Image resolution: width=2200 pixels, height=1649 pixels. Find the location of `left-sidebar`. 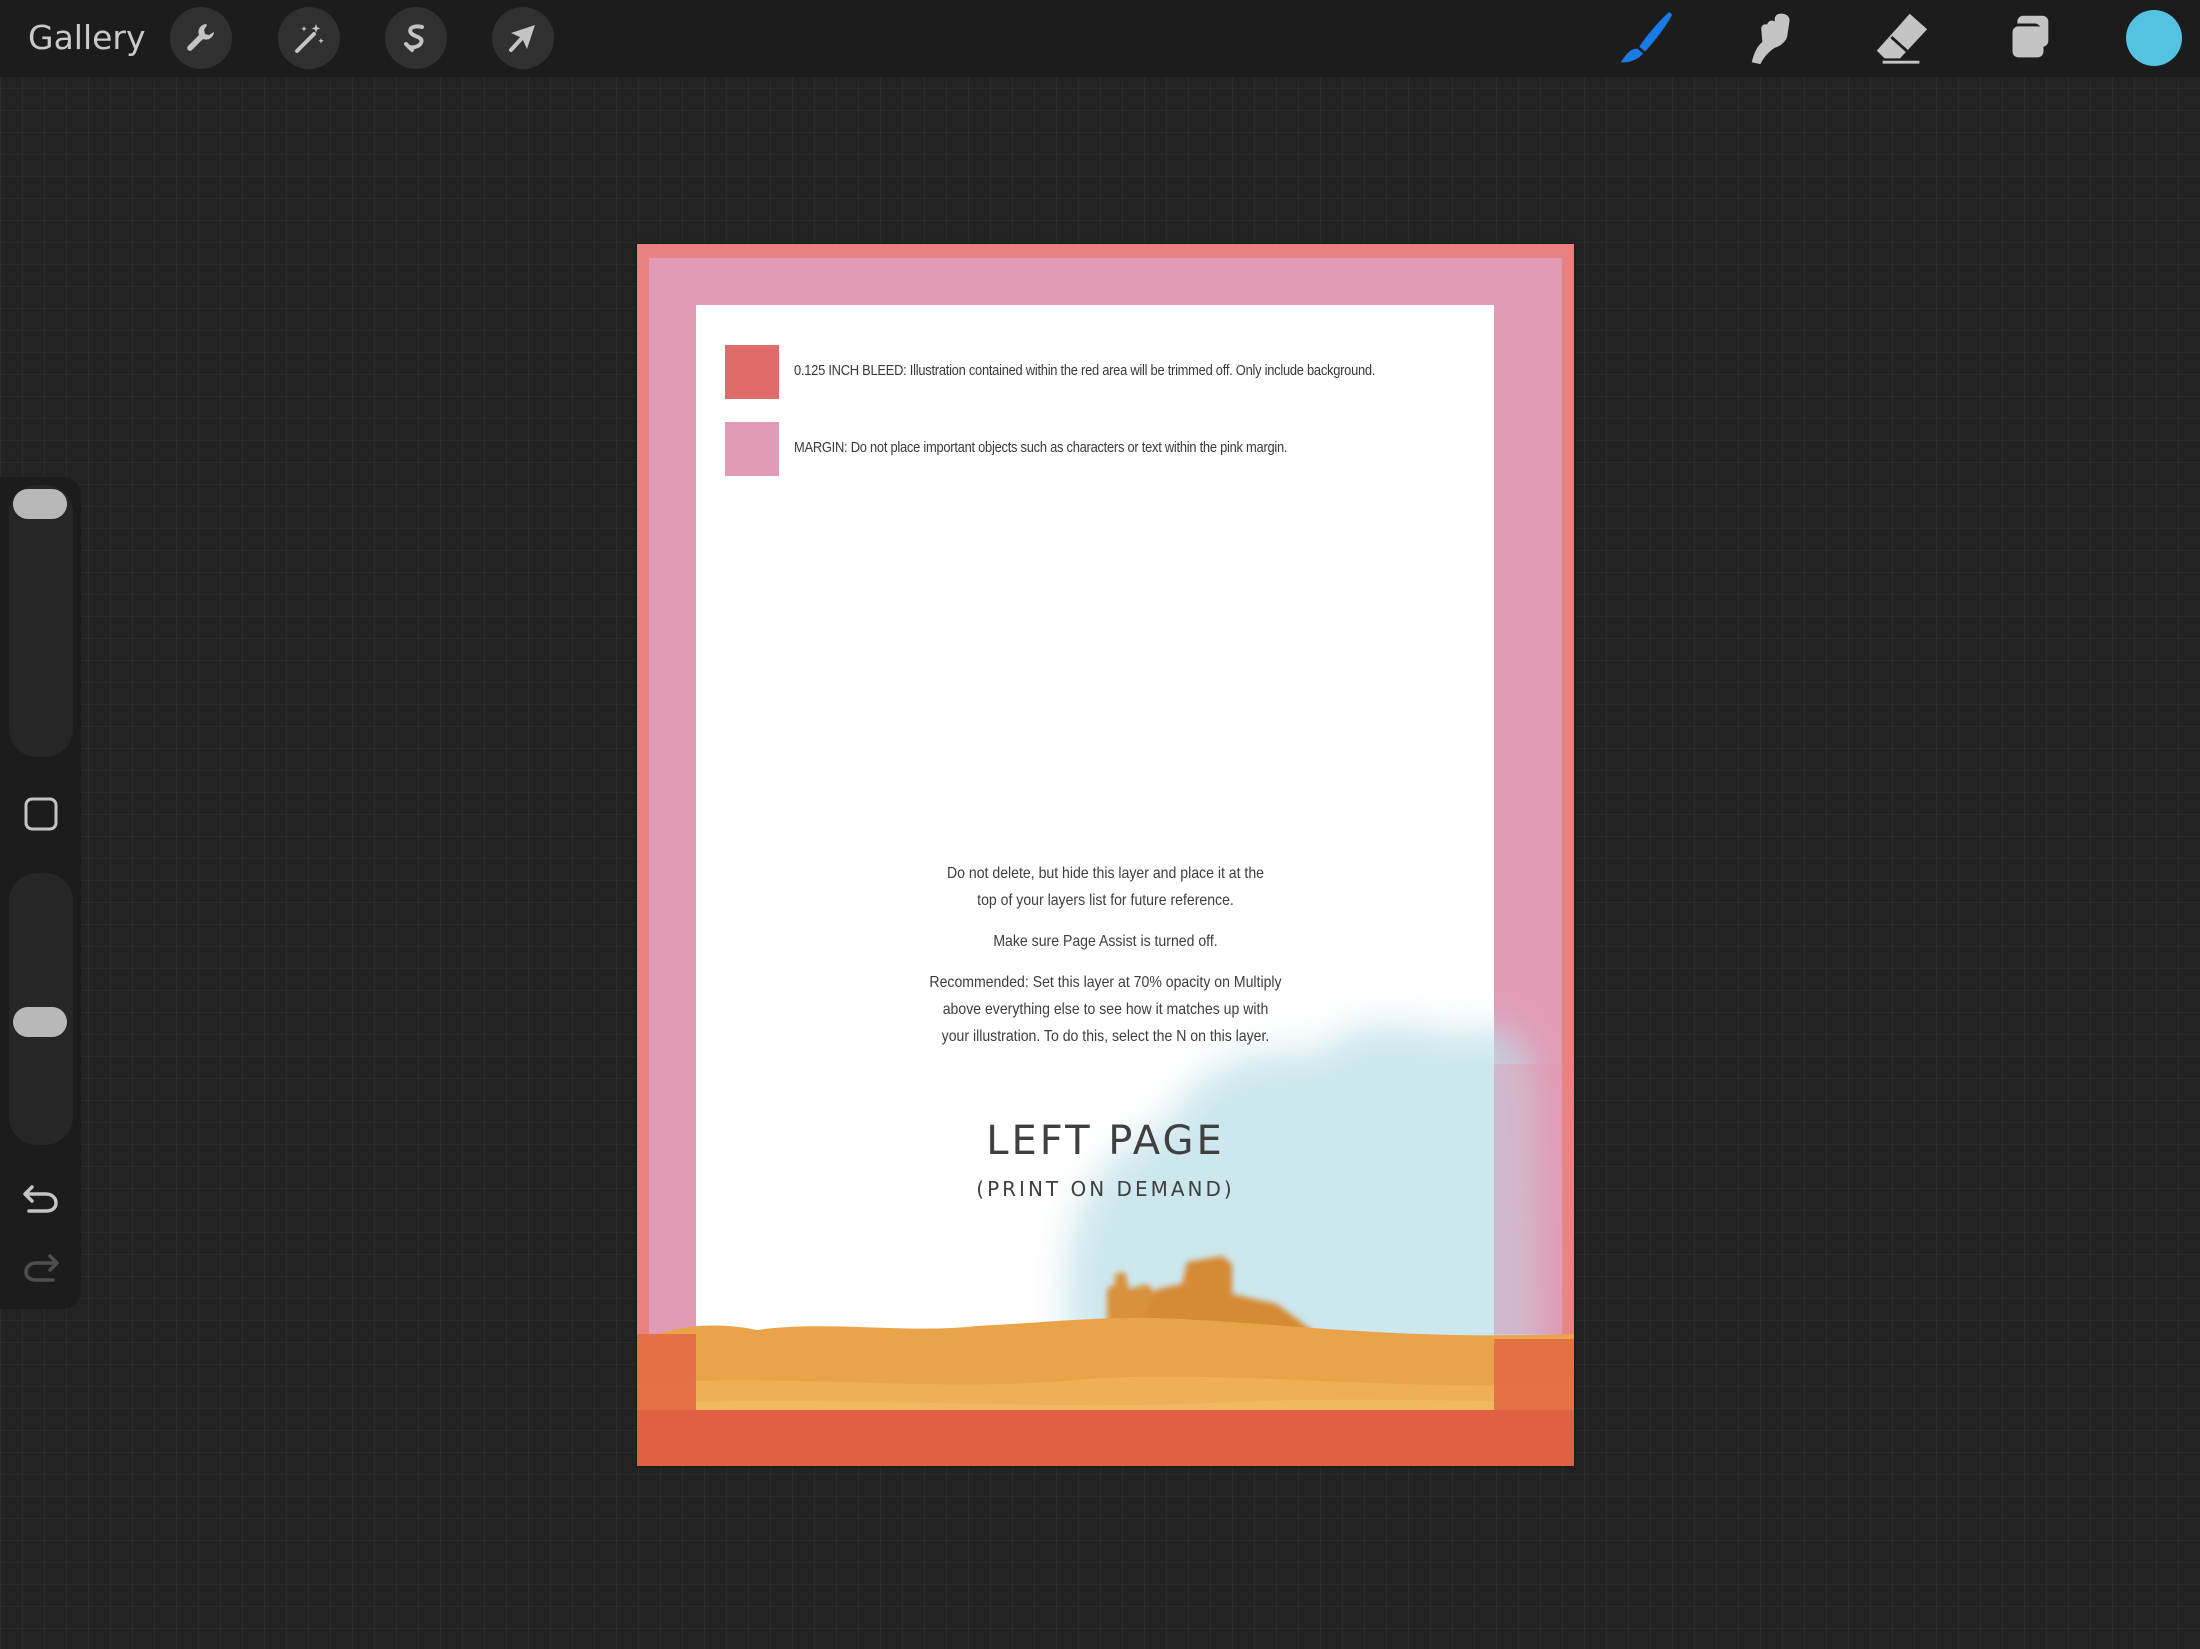

left-sidebar is located at coordinates (40, 893).